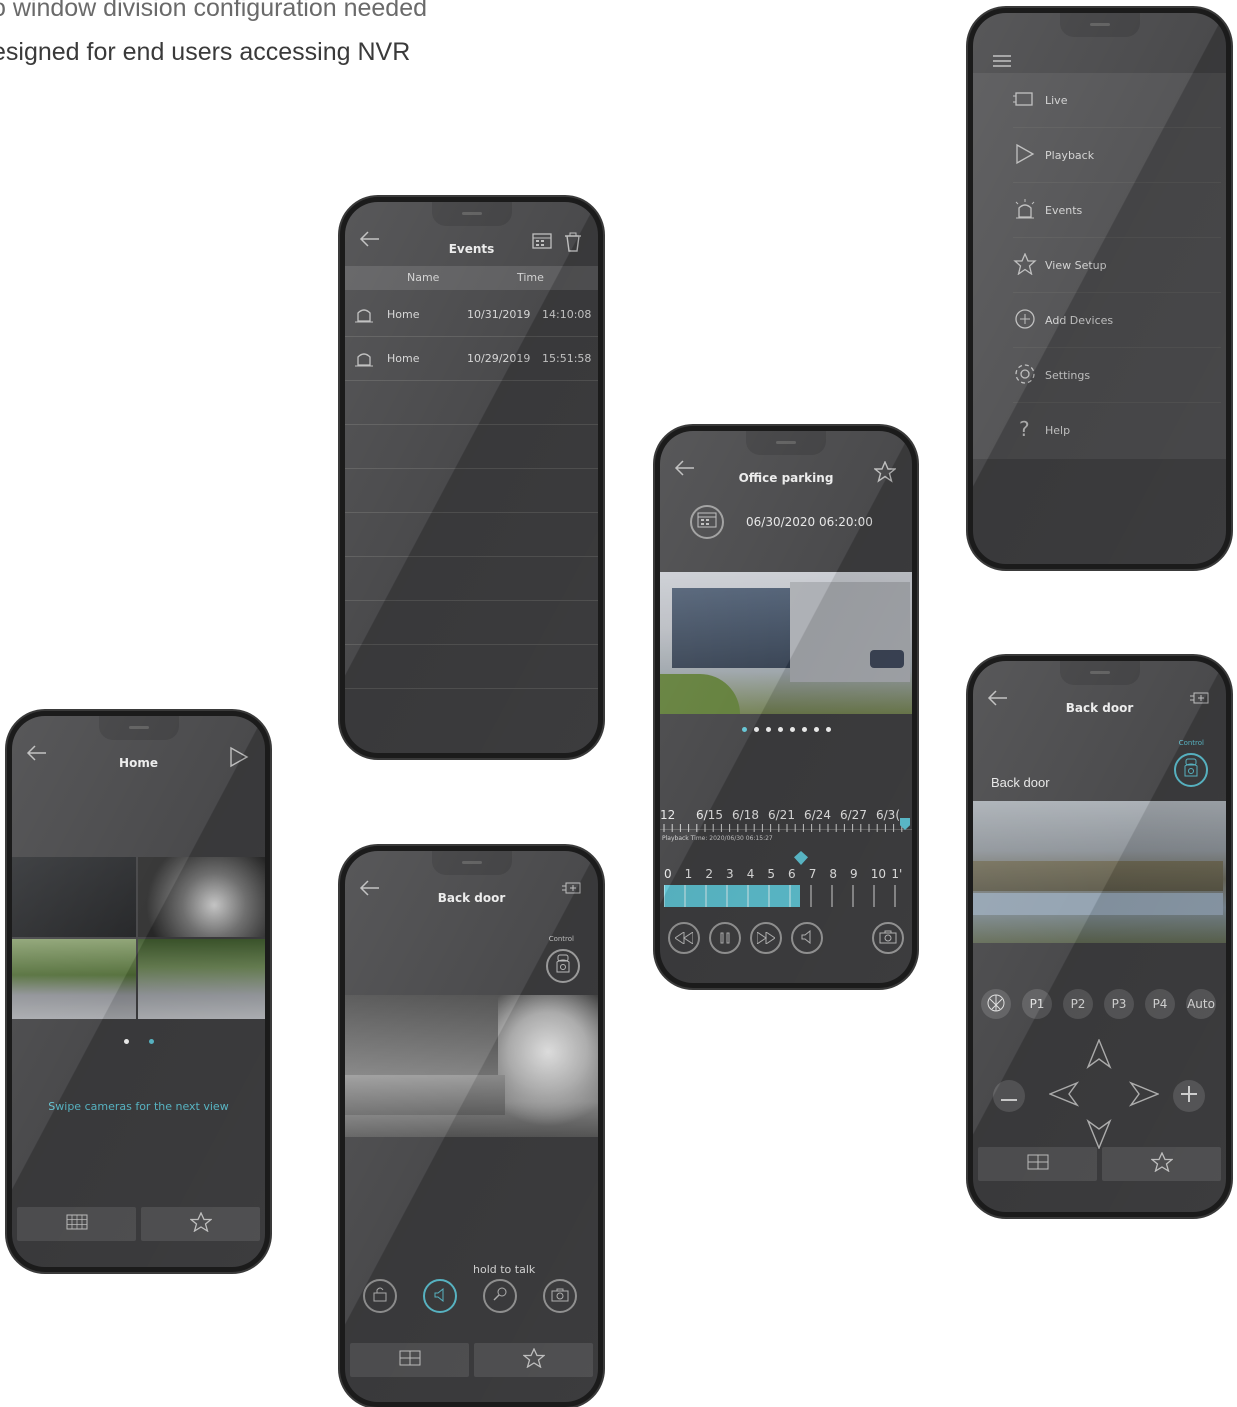 This screenshot has width=1237, height=1407. I want to click on calendar-icon, so click(542, 244).